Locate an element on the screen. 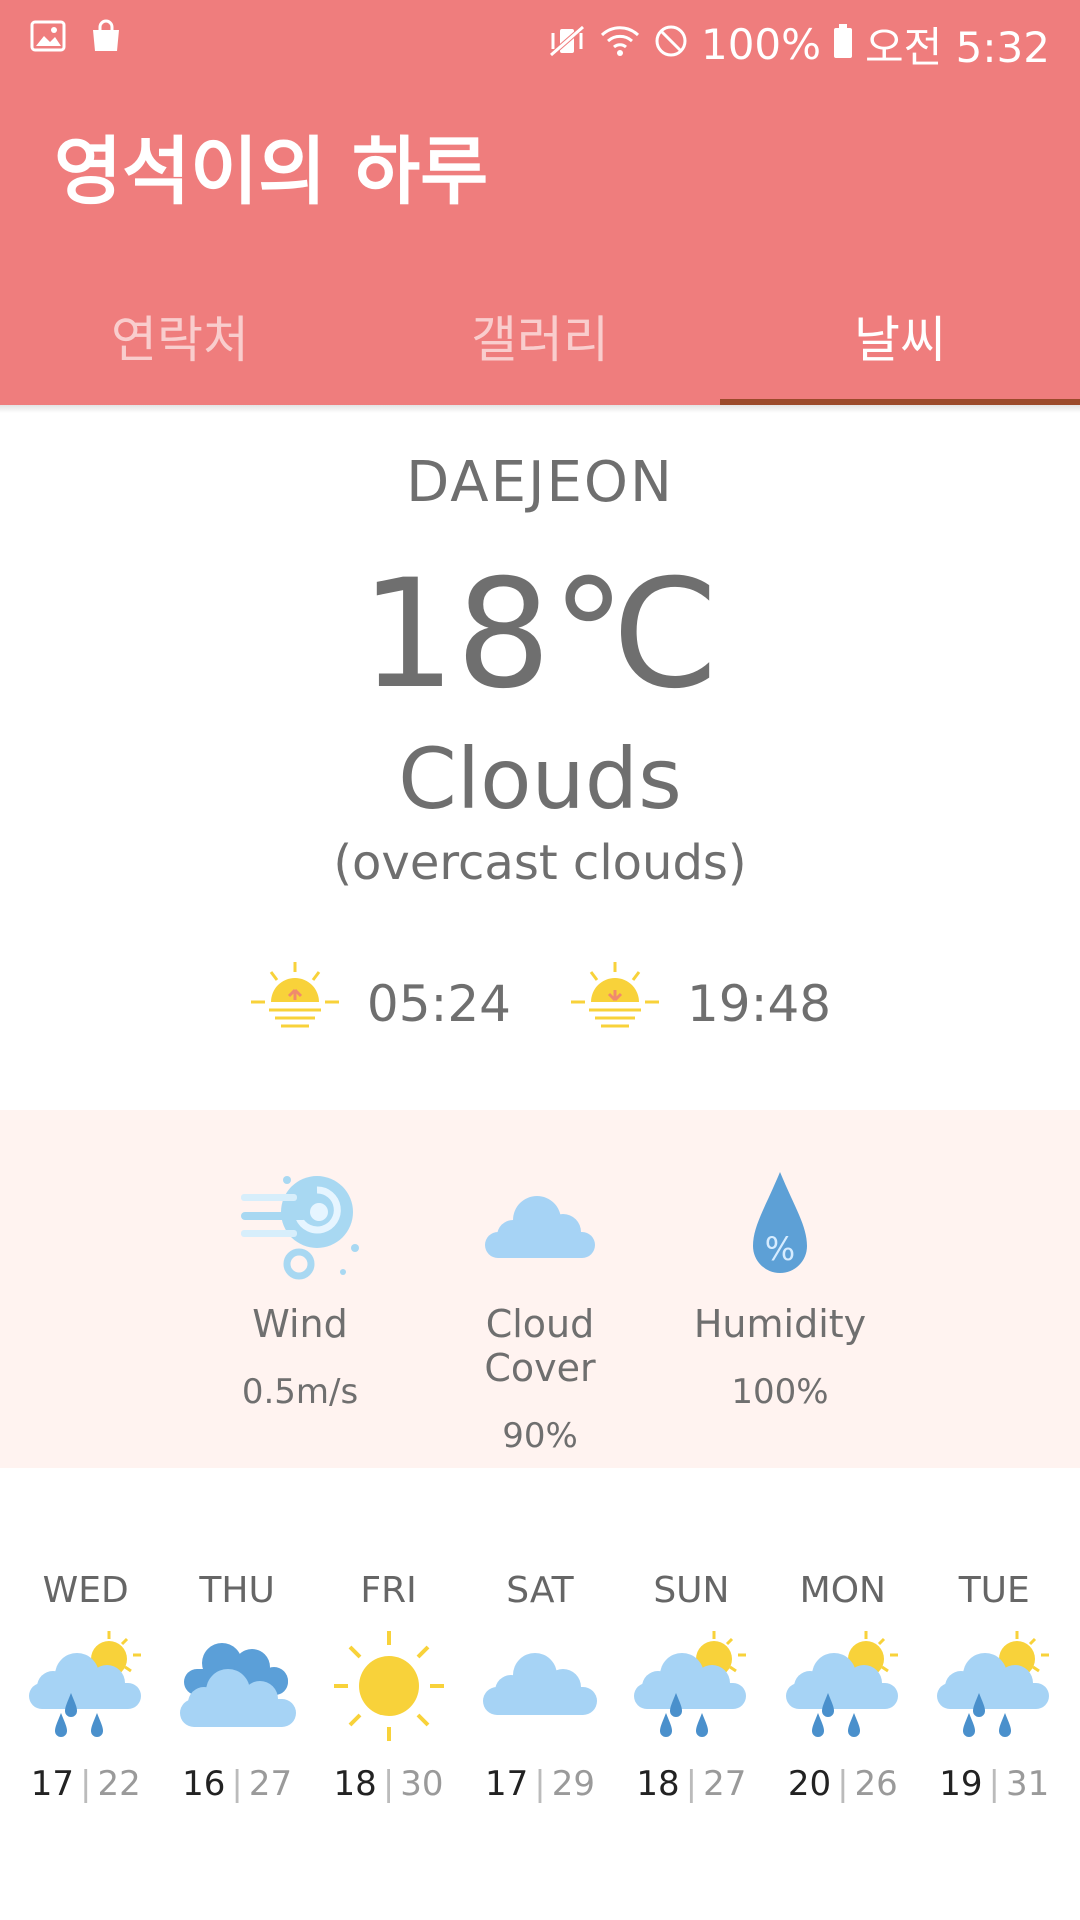  forecast-day-name: FRI is located at coordinates (388, 1590).